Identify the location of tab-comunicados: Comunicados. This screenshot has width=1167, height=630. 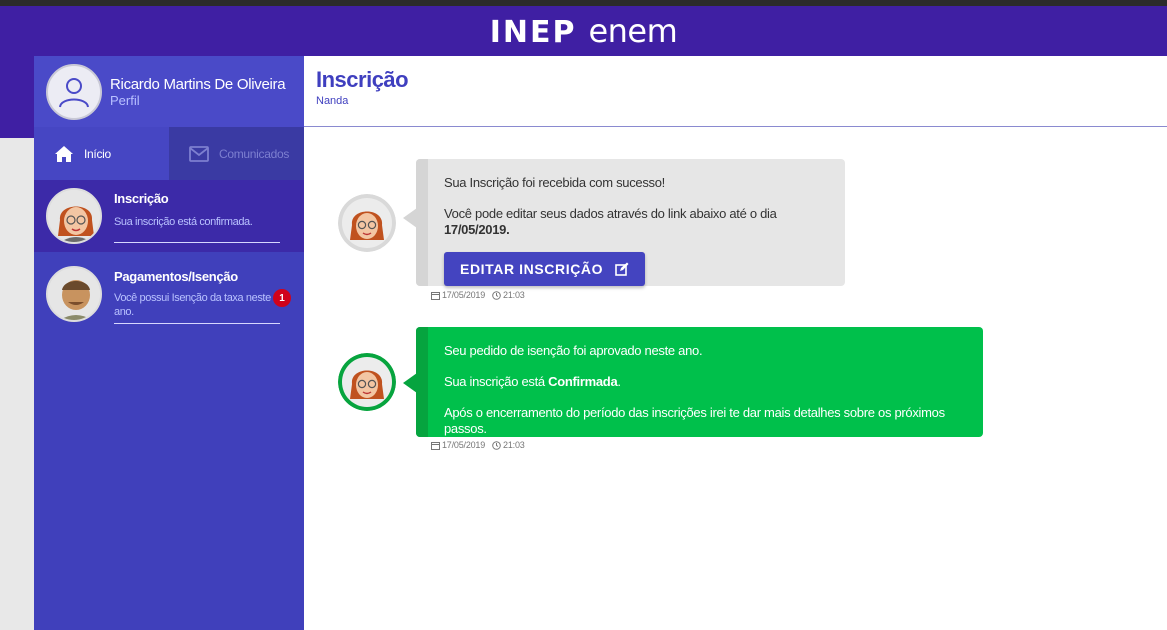
(236, 153).